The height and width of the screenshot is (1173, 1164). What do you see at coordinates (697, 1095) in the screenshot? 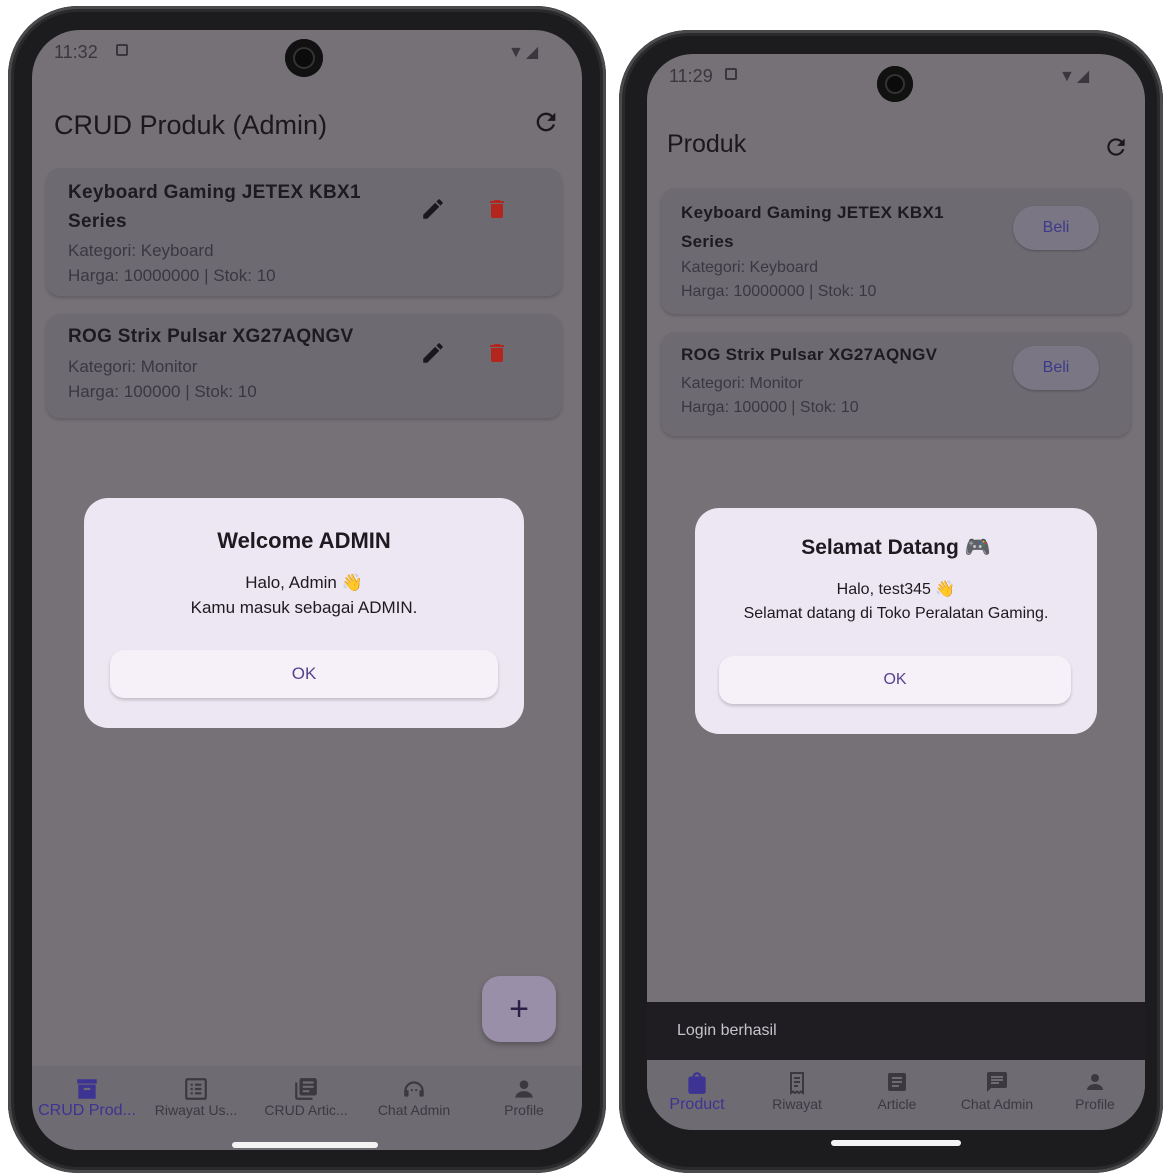
I see `nav-item-product: Product` at bounding box center [697, 1095].